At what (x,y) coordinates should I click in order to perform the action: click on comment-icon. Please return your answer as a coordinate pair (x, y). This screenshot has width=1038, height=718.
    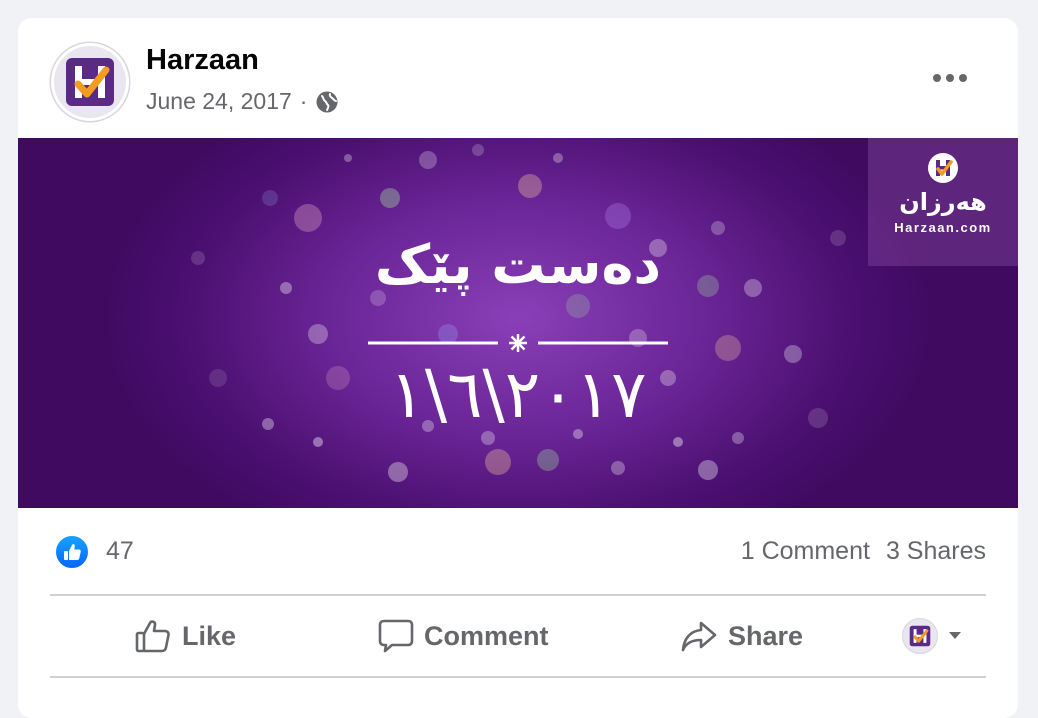
    Looking at the image, I should click on (396, 636).